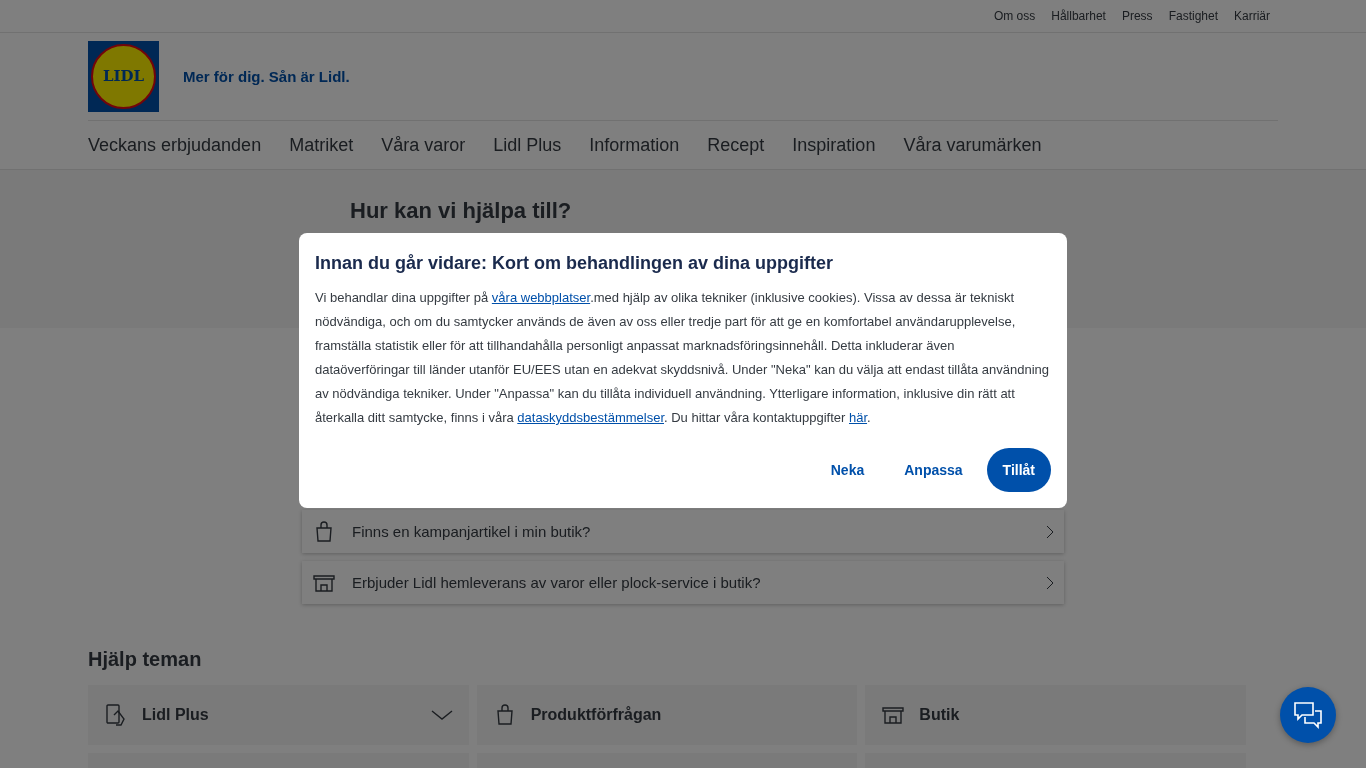 The height and width of the screenshot is (768, 1366). Describe the element at coordinates (1078, 16) in the screenshot. I see `top-link: Hållbarhet` at that location.